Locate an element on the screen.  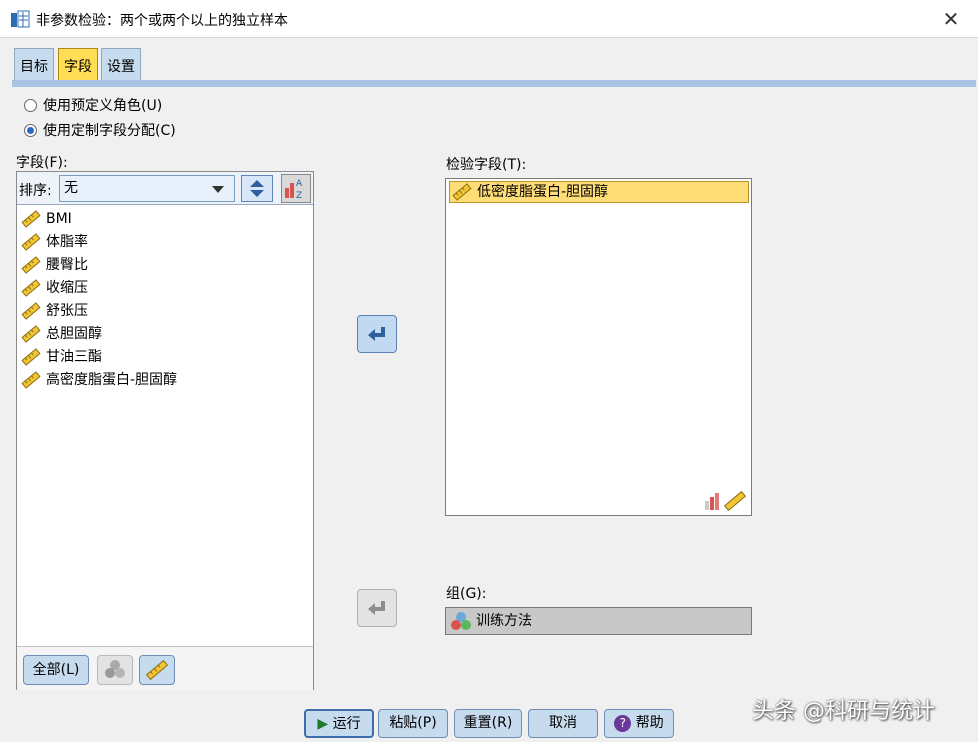
window-title: 非参数检验：两个或两个以上的独立样本 is located at coordinates (162, 21).